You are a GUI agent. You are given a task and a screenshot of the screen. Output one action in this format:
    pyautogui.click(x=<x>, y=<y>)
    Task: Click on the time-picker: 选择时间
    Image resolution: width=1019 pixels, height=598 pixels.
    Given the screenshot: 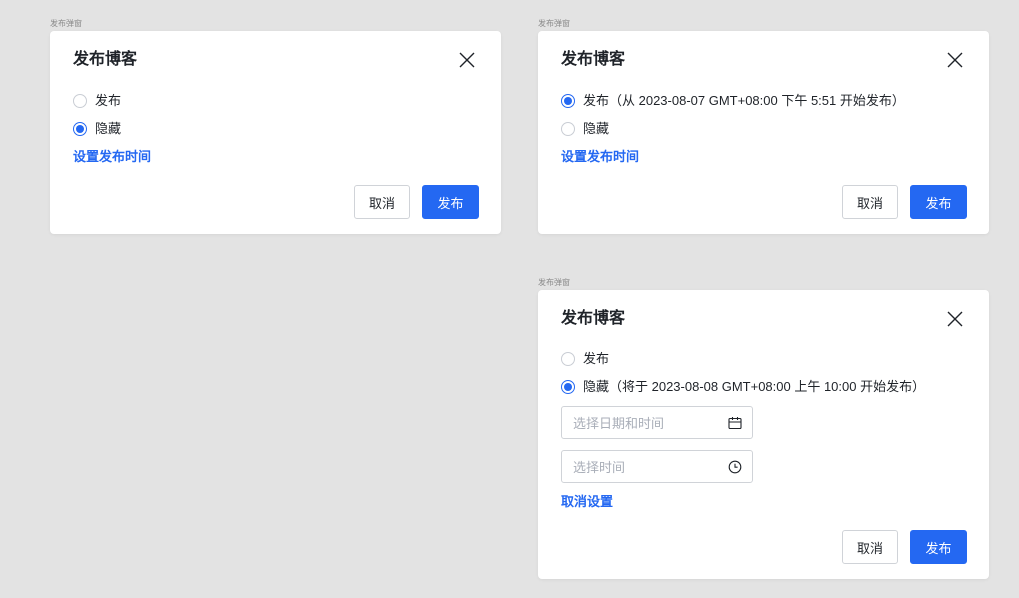 What is the action you would take?
    pyautogui.click(x=657, y=466)
    